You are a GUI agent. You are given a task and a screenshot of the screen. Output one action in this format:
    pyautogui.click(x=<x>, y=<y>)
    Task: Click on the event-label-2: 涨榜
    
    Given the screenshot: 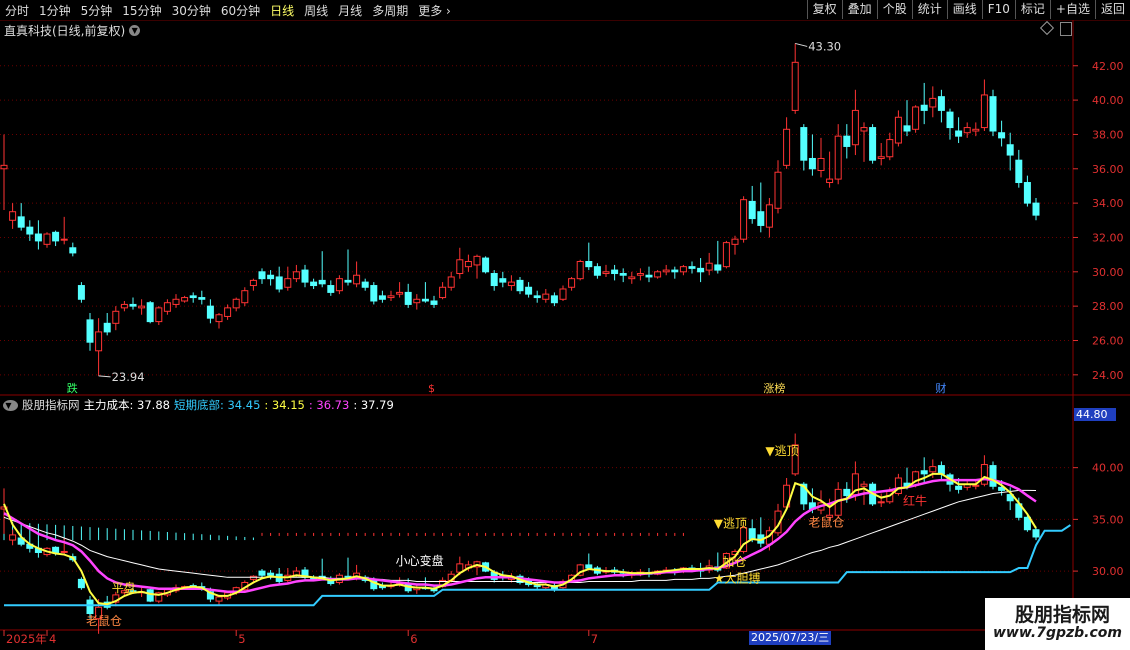 What is the action you would take?
    pyautogui.click(x=774, y=388)
    